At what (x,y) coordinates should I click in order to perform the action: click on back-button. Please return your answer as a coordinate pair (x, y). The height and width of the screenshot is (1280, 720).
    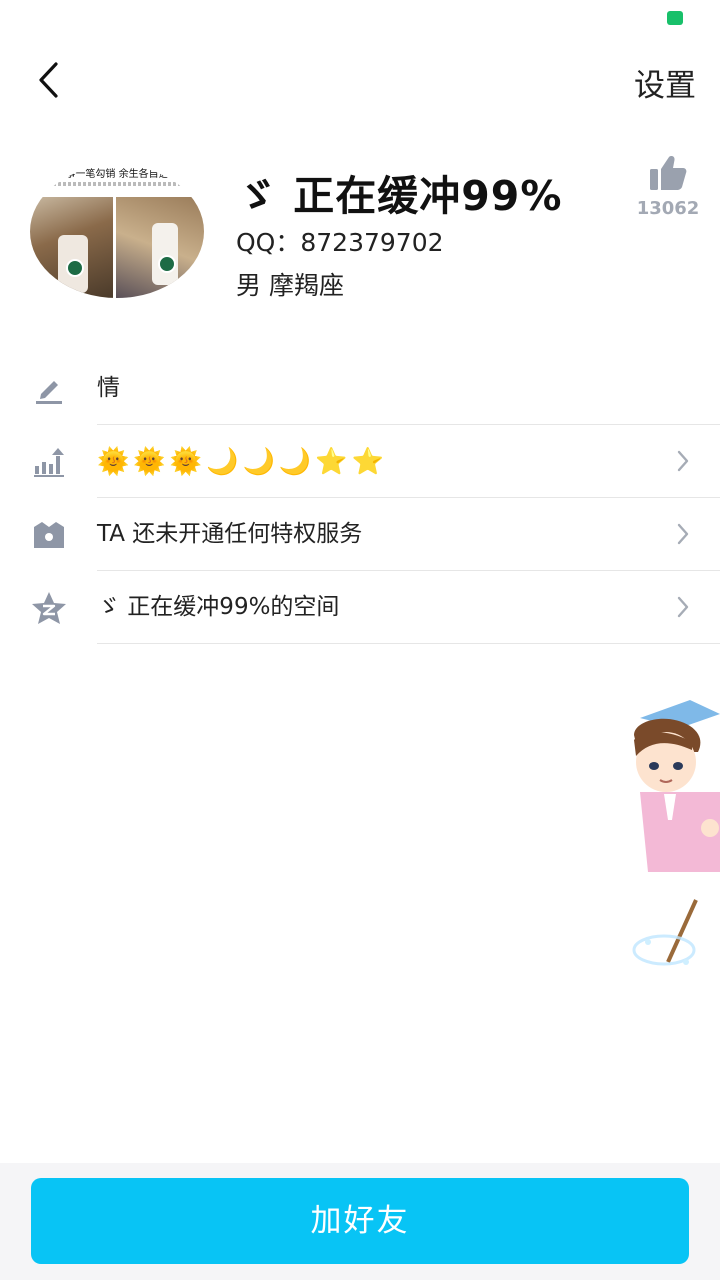
    Looking at the image, I should click on (48, 80).